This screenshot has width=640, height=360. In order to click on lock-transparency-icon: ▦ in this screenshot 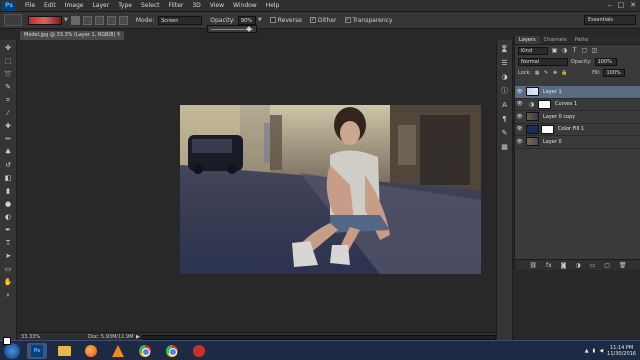, I will do `click(537, 73)`.